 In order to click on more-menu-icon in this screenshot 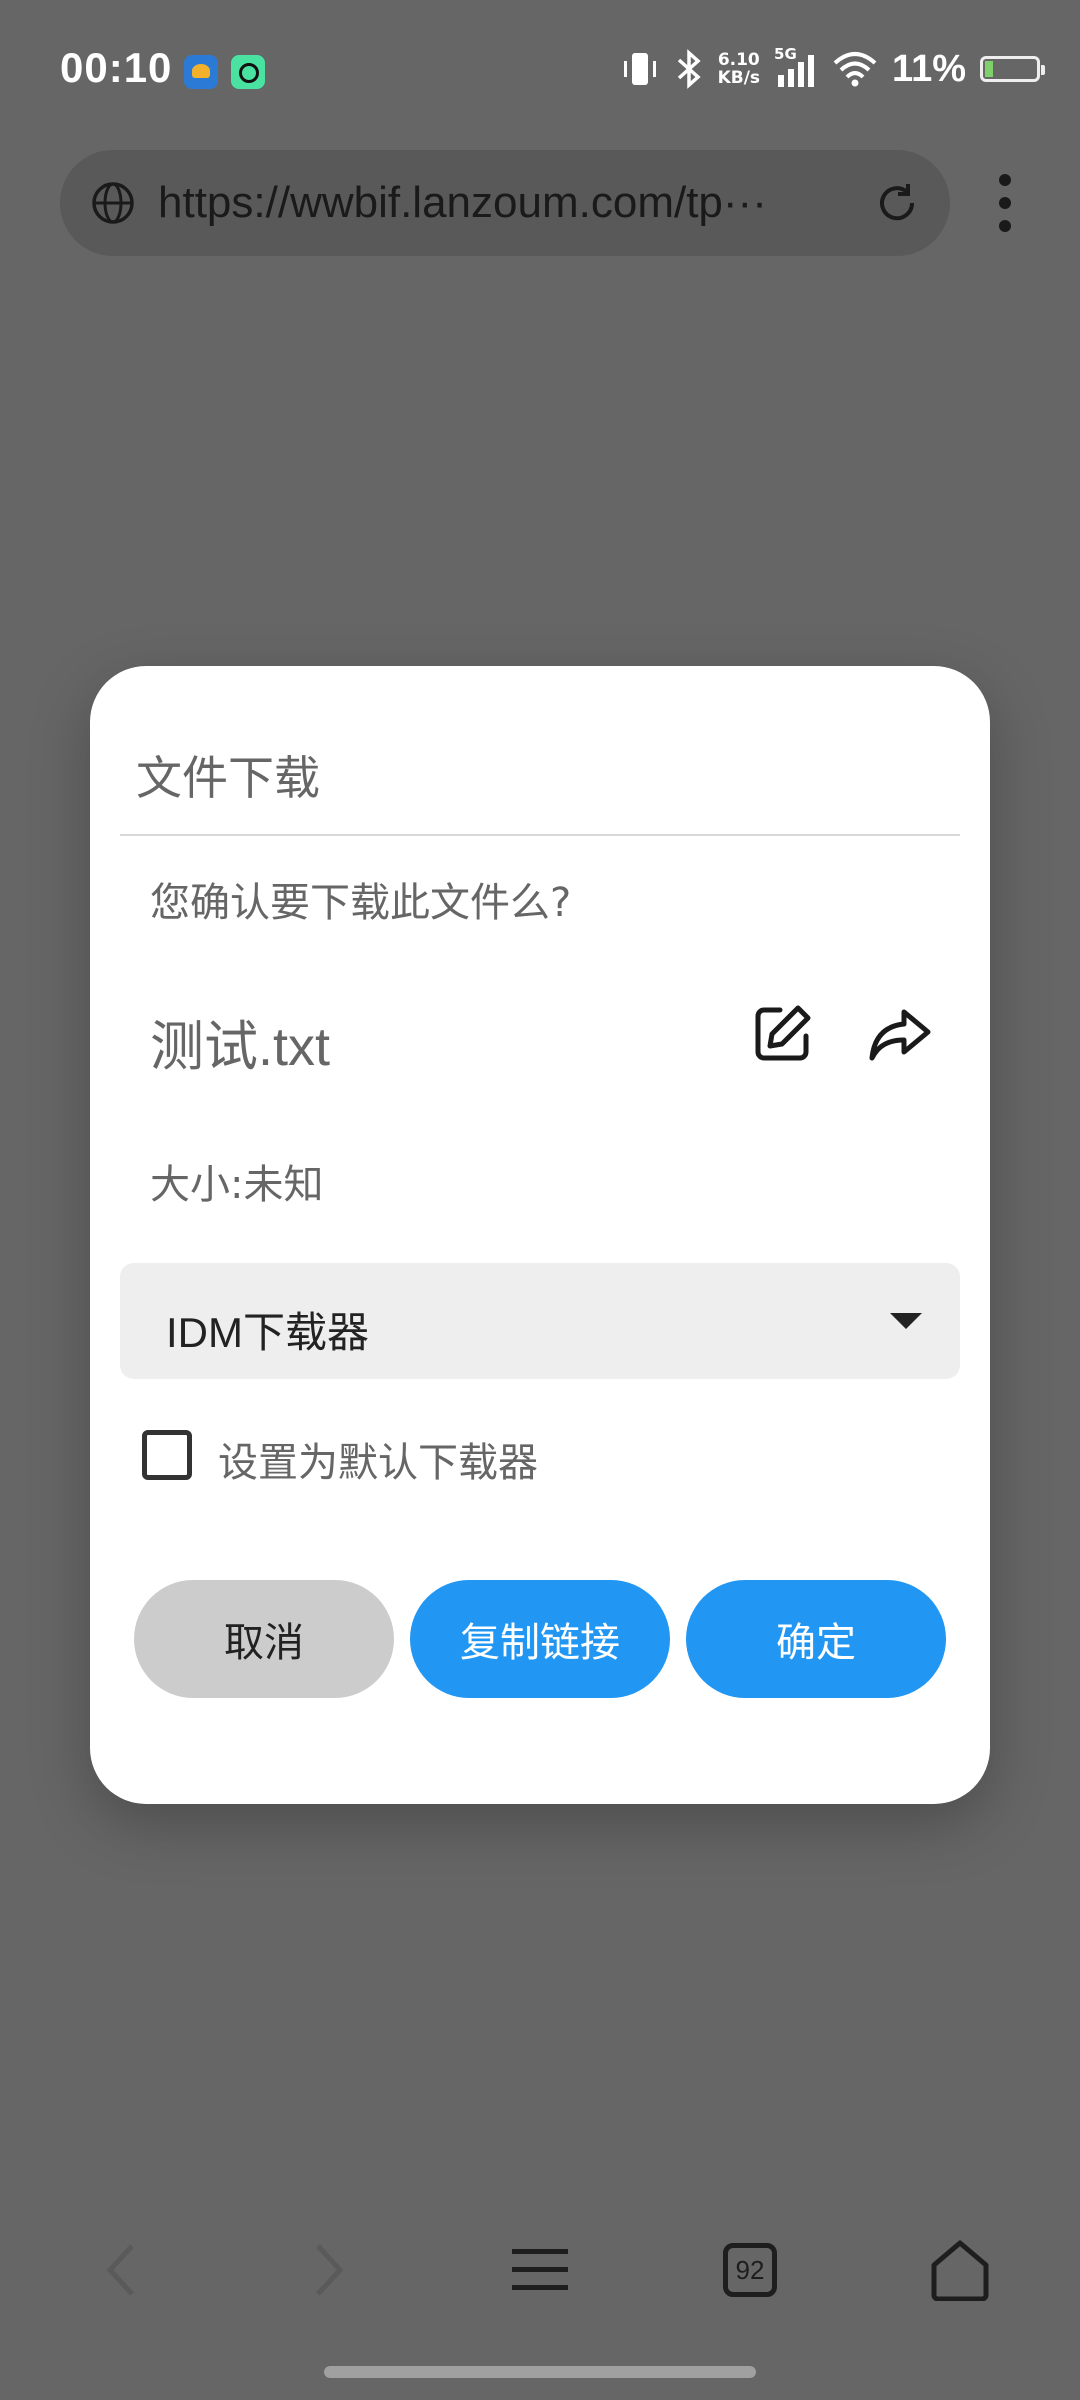, I will do `click(1005, 203)`.